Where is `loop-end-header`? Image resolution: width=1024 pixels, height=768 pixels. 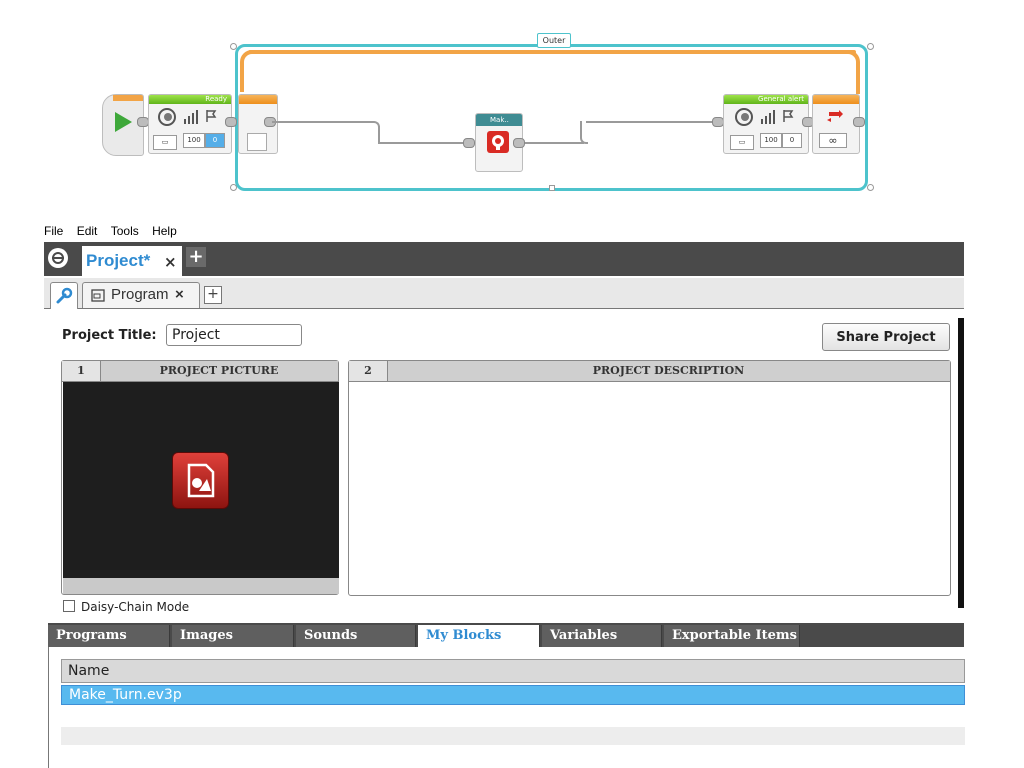 loop-end-header is located at coordinates (836, 99).